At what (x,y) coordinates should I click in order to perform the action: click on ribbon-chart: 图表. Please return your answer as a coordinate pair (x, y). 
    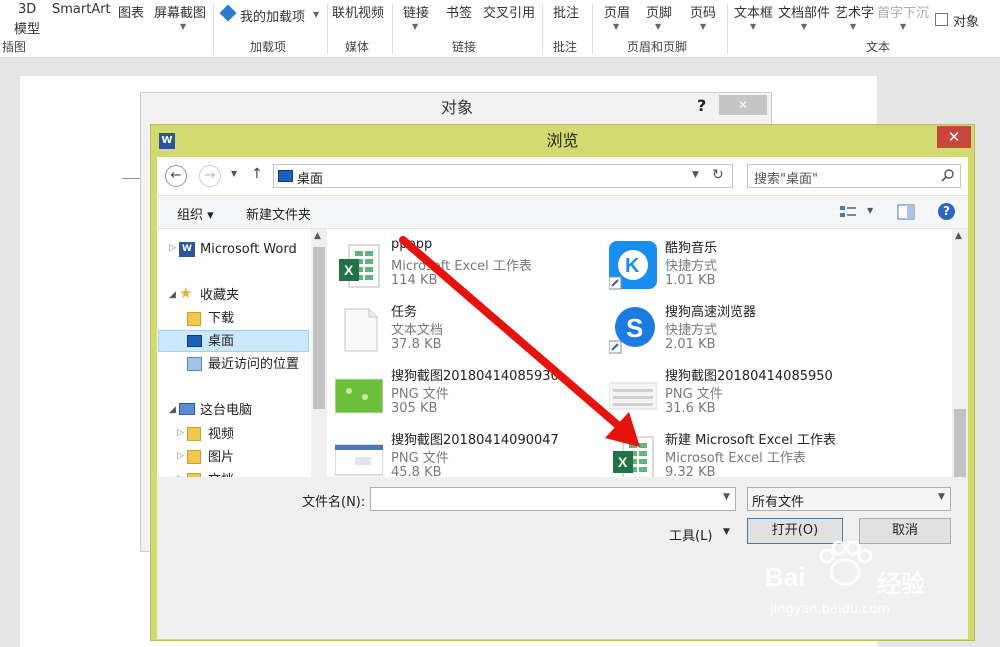
    Looking at the image, I should click on (131, 11).